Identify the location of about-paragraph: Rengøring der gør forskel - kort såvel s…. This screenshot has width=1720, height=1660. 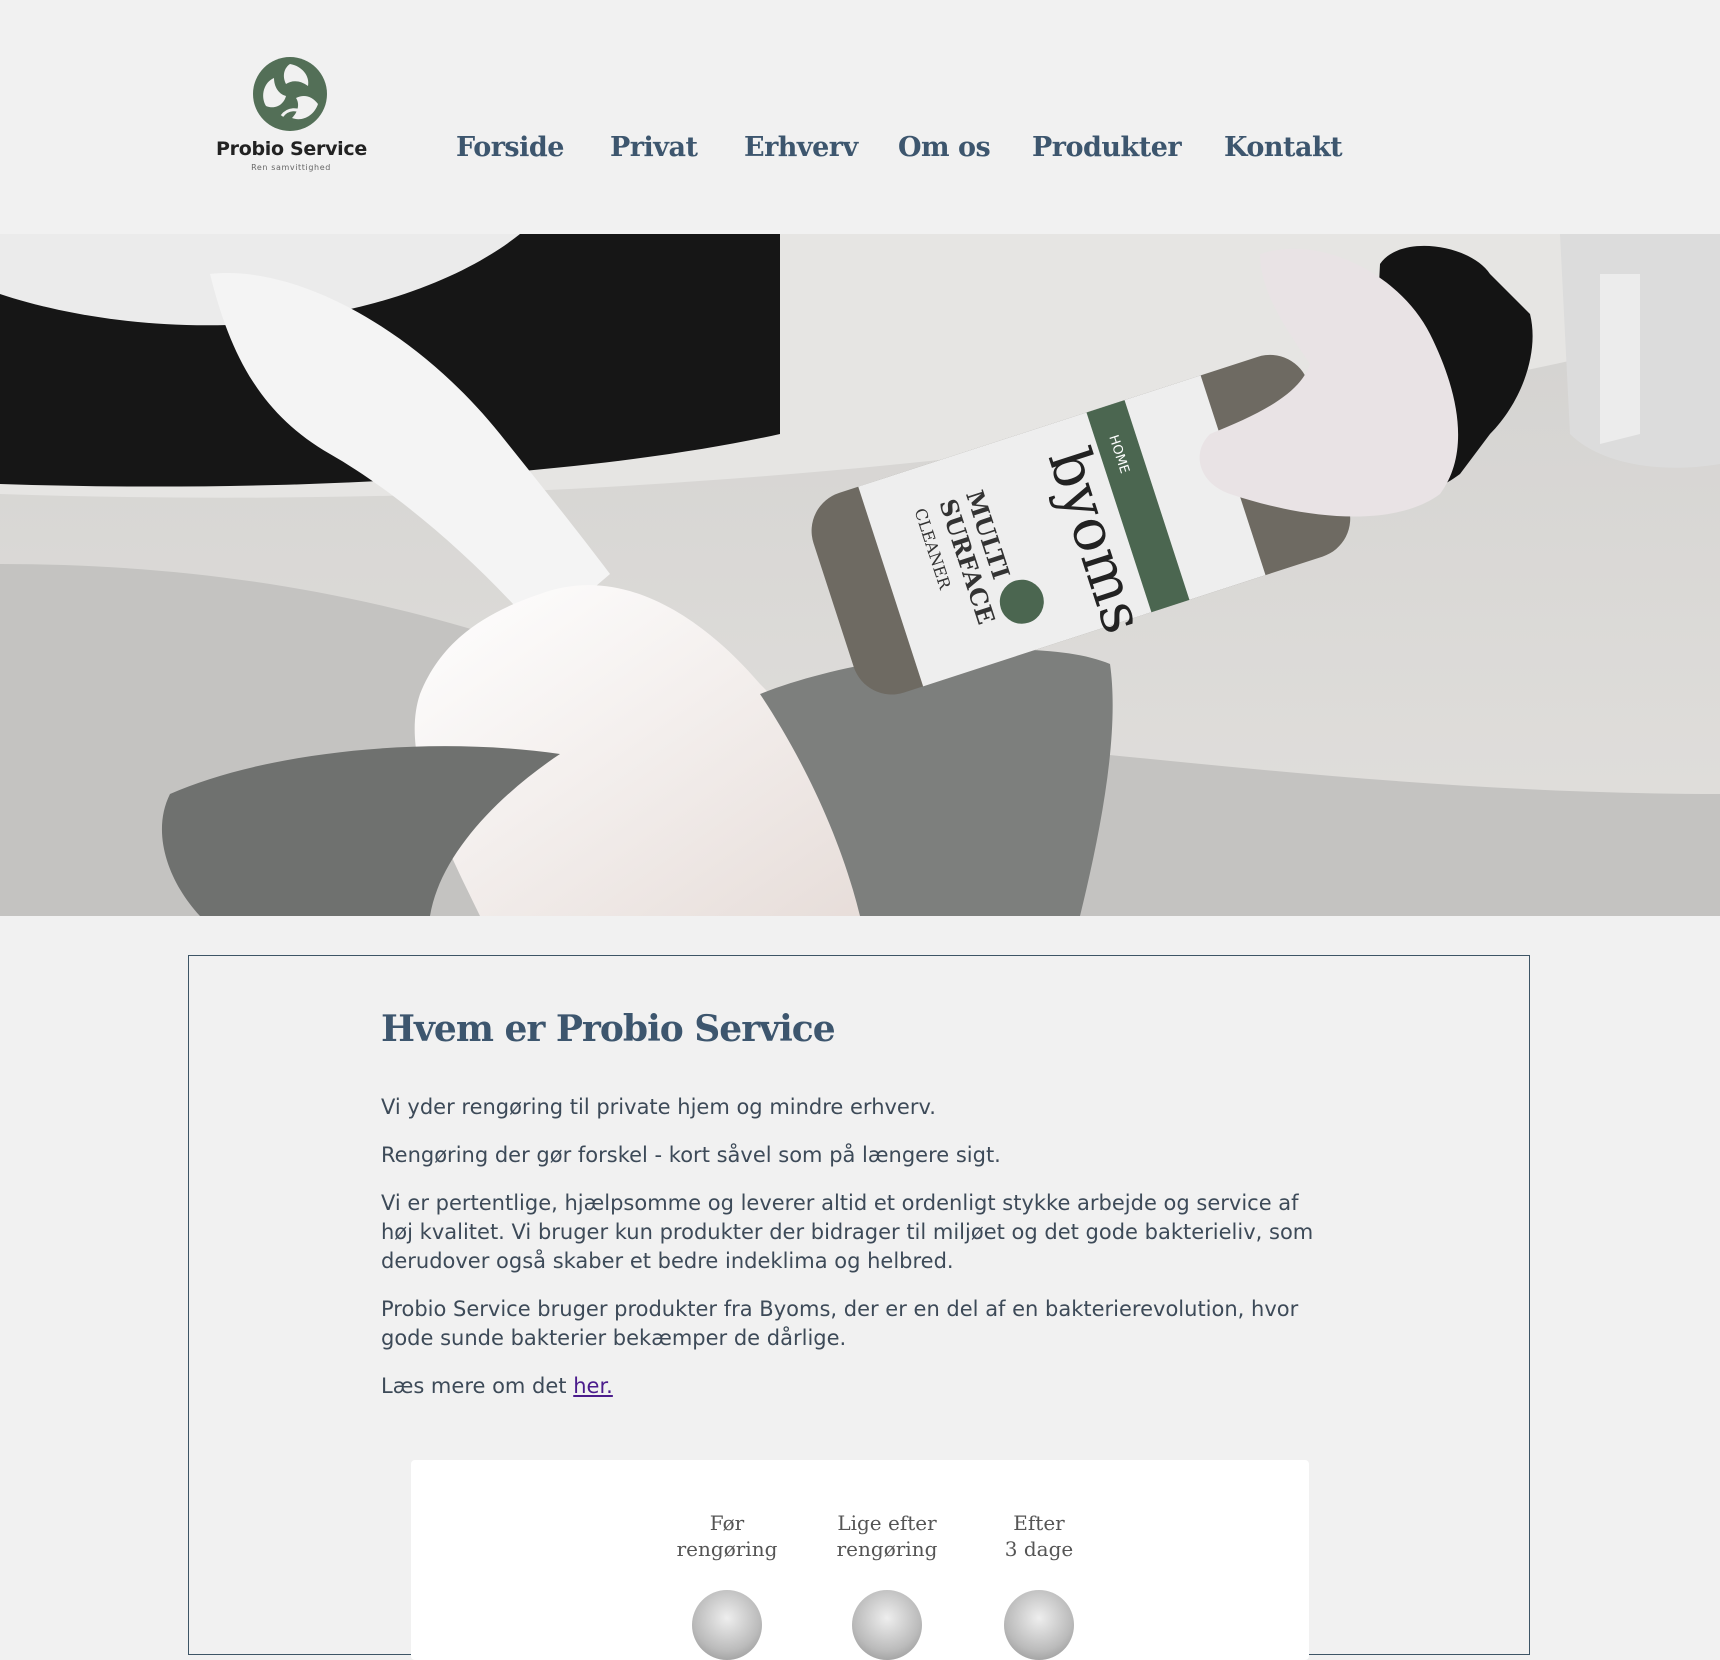
(691, 1155).